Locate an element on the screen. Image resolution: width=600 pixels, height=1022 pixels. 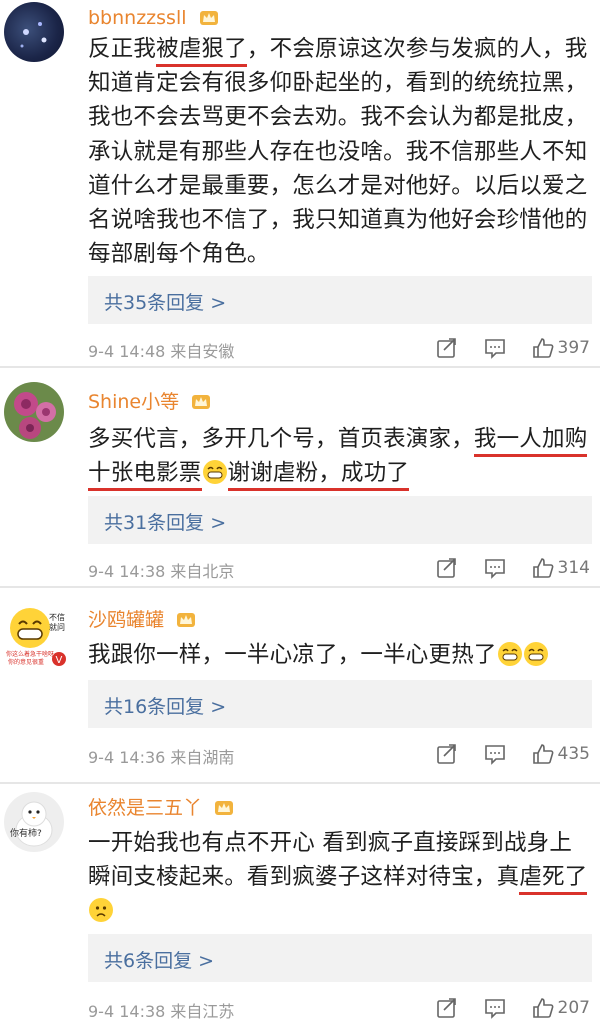
username: 沙鸥罐罐 is located at coordinates (142, 620).